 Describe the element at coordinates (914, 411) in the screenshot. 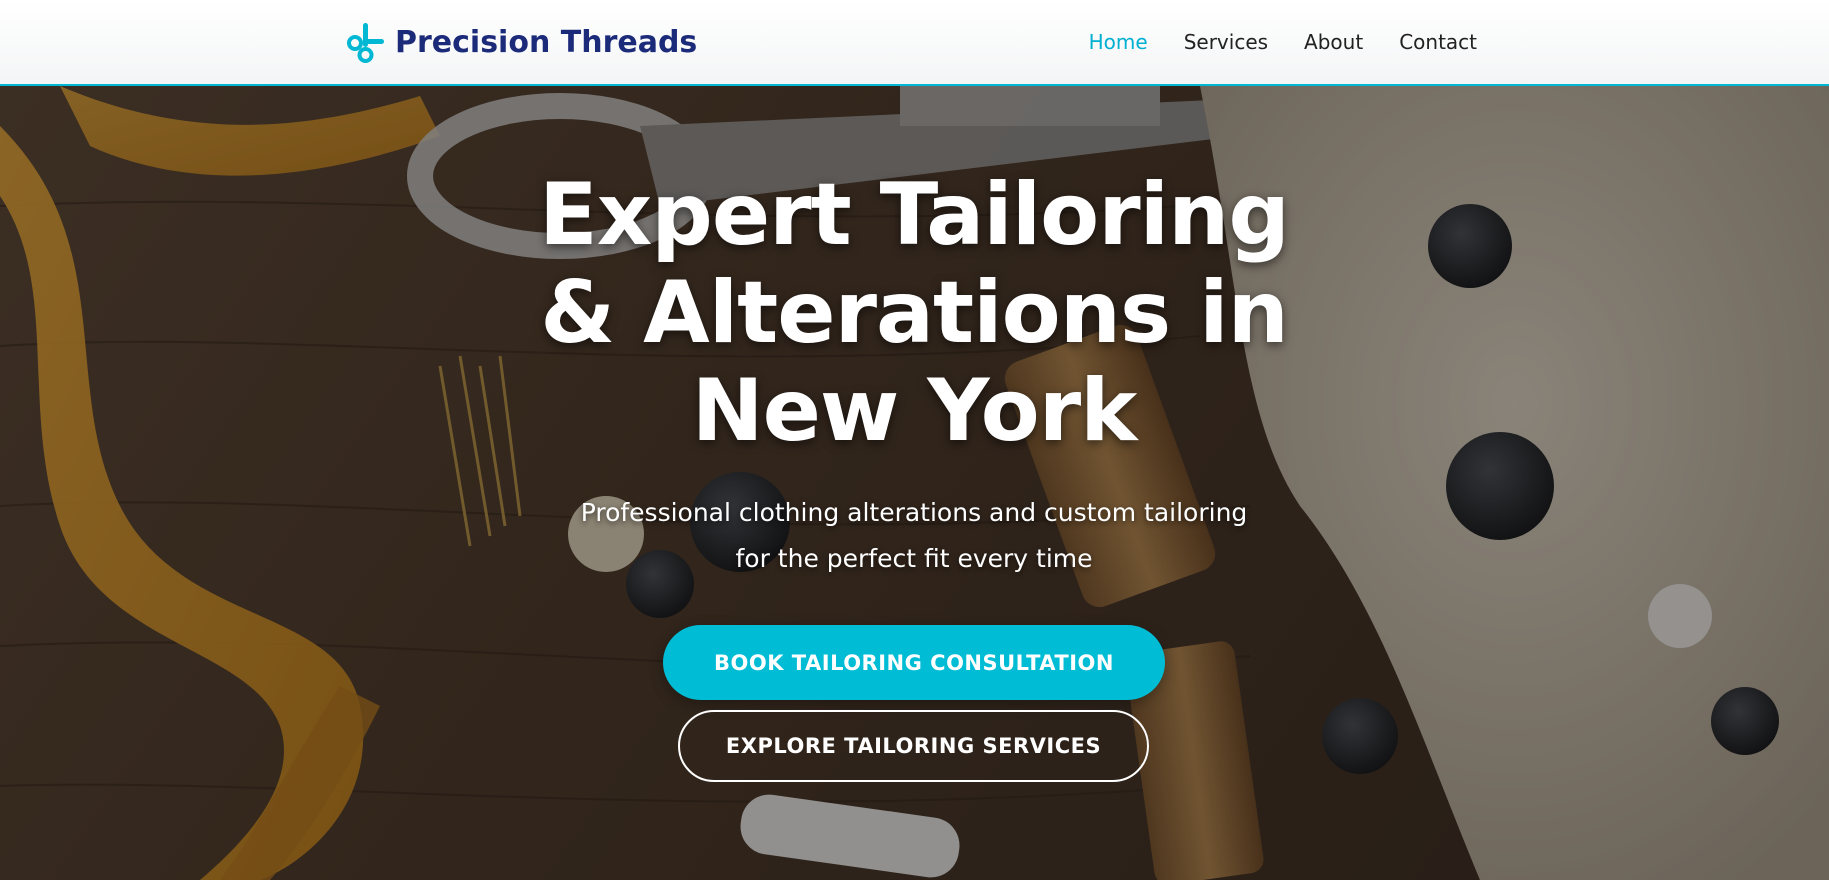

I see `hero-title-line: New York` at that location.